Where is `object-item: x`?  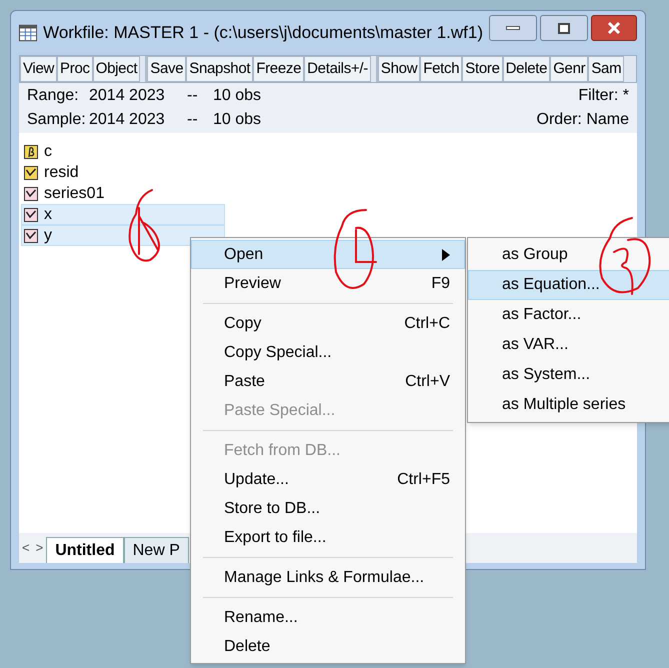
object-item: x is located at coordinates (123, 214).